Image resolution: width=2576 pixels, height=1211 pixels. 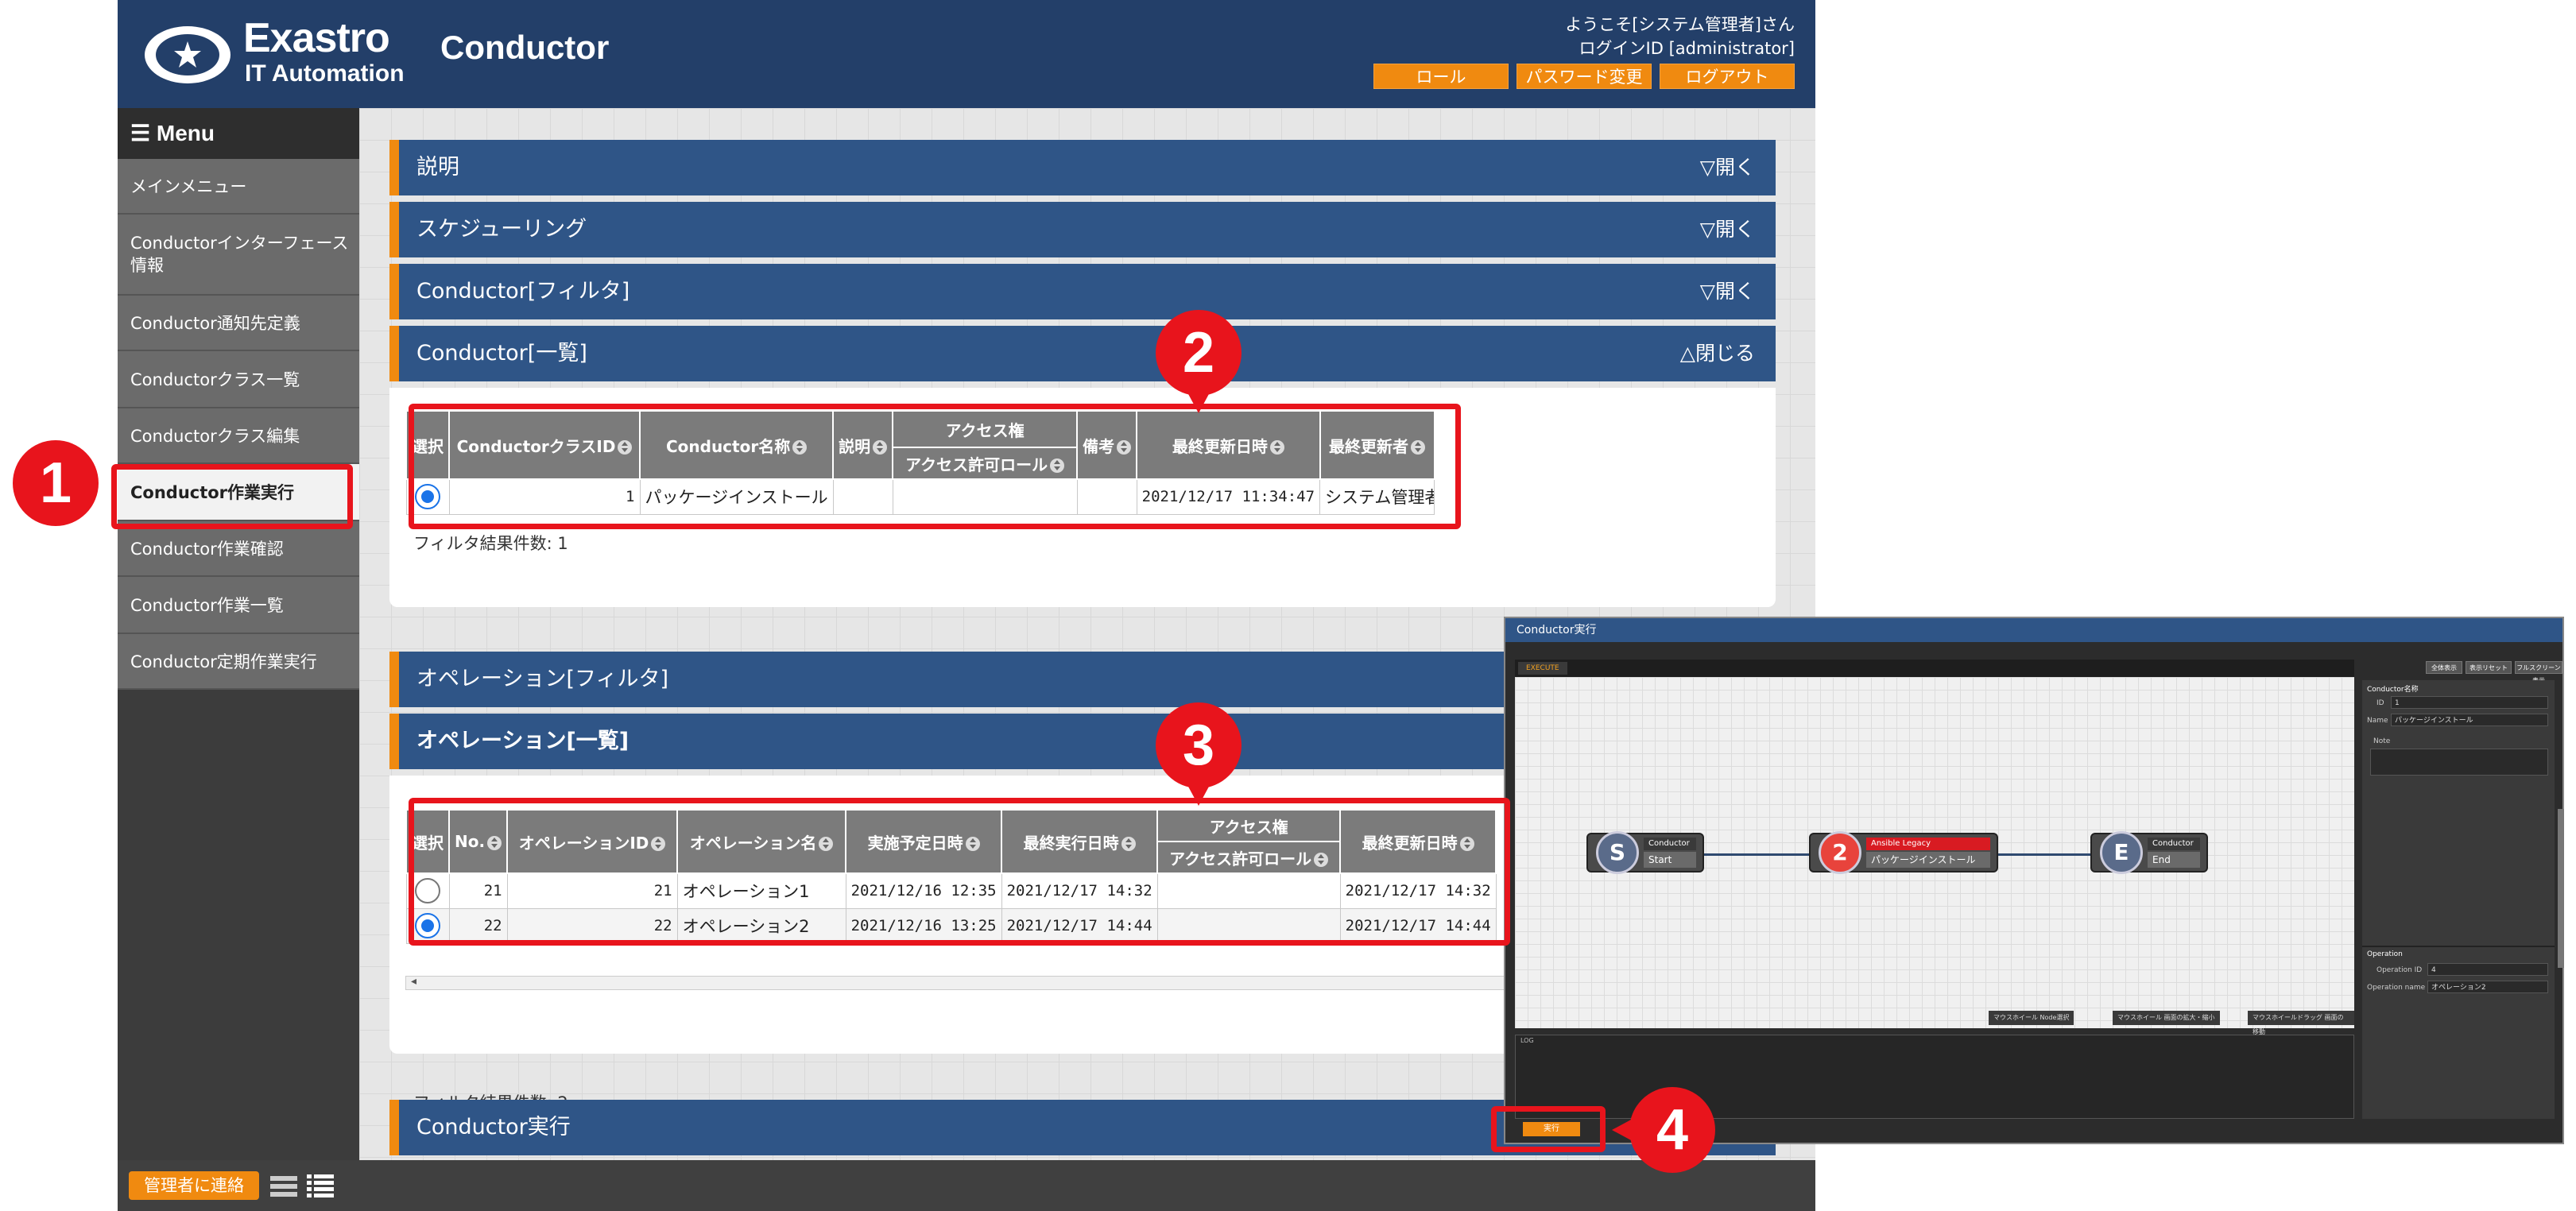 What do you see at coordinates (1840, 852) in the screenshot?
I see `node-circle: 2` at bounding box center [1840, 852].